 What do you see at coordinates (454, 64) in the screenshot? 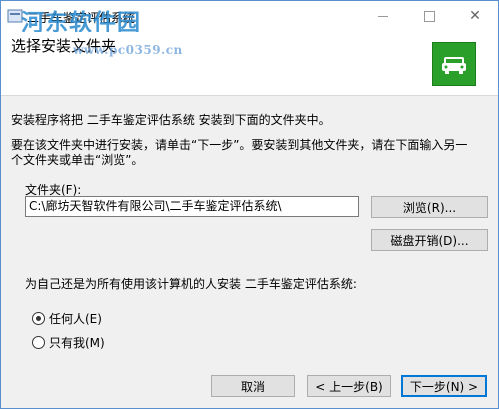
I see `car-icon` at bounding box center [454, 64].